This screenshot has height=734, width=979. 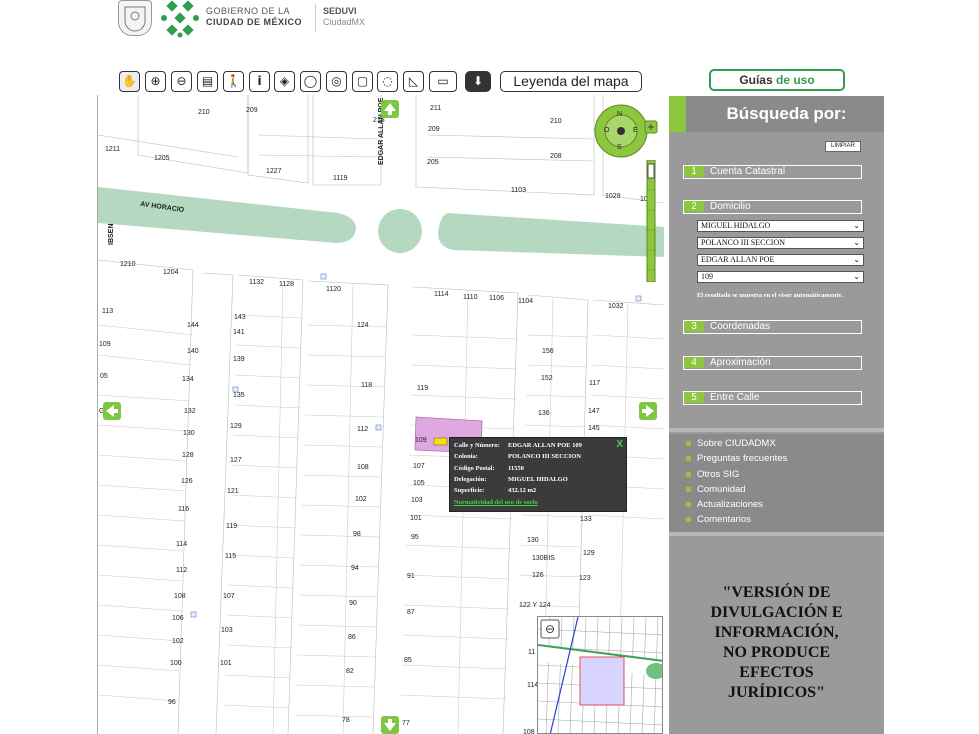 What do you see at coordinates (284, 81) in the screenshot?
I see `eraser-icon: ◈` at bounding box center [284, 81].